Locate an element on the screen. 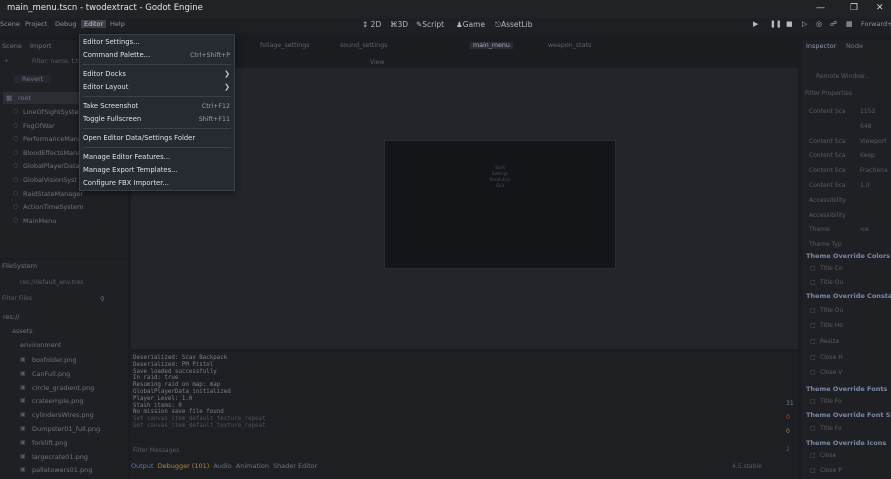 The image size is (891, 479). menu-item-toggle-fullscreen: Toggle Fullscreen Shift+F11 is located at coordinates (157, 119).